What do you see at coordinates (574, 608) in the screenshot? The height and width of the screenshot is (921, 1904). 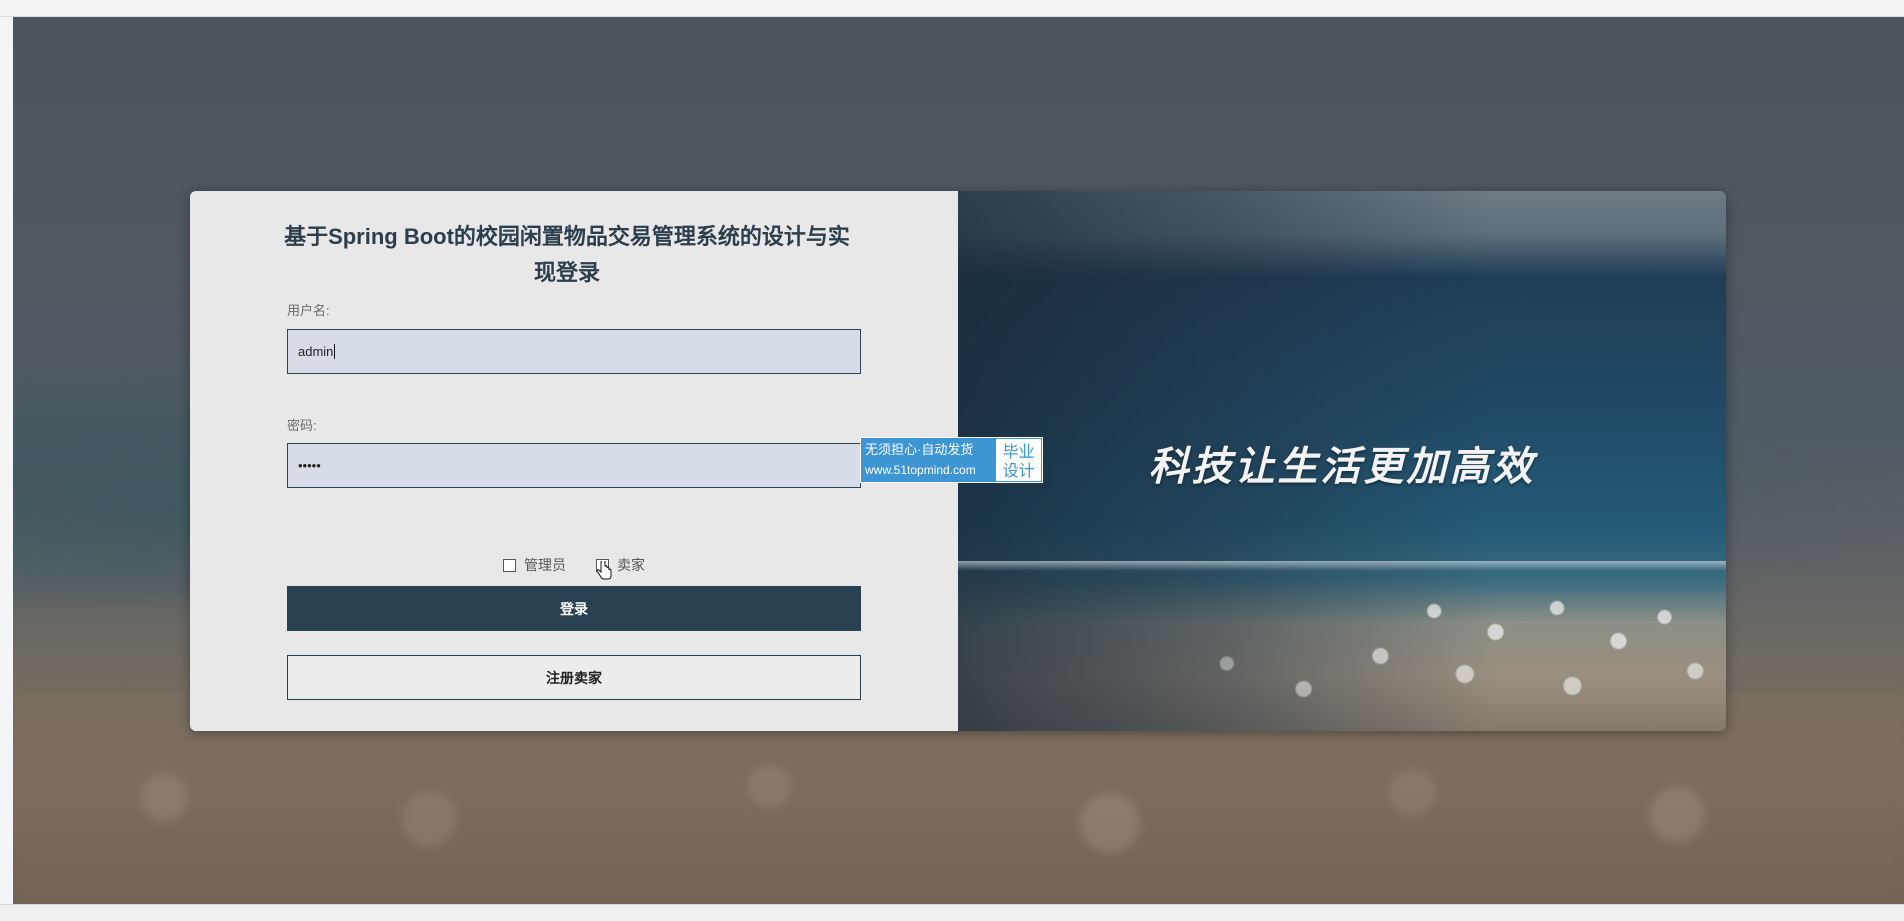 I see `login-button: 登录` at bounding box center [574, 608].